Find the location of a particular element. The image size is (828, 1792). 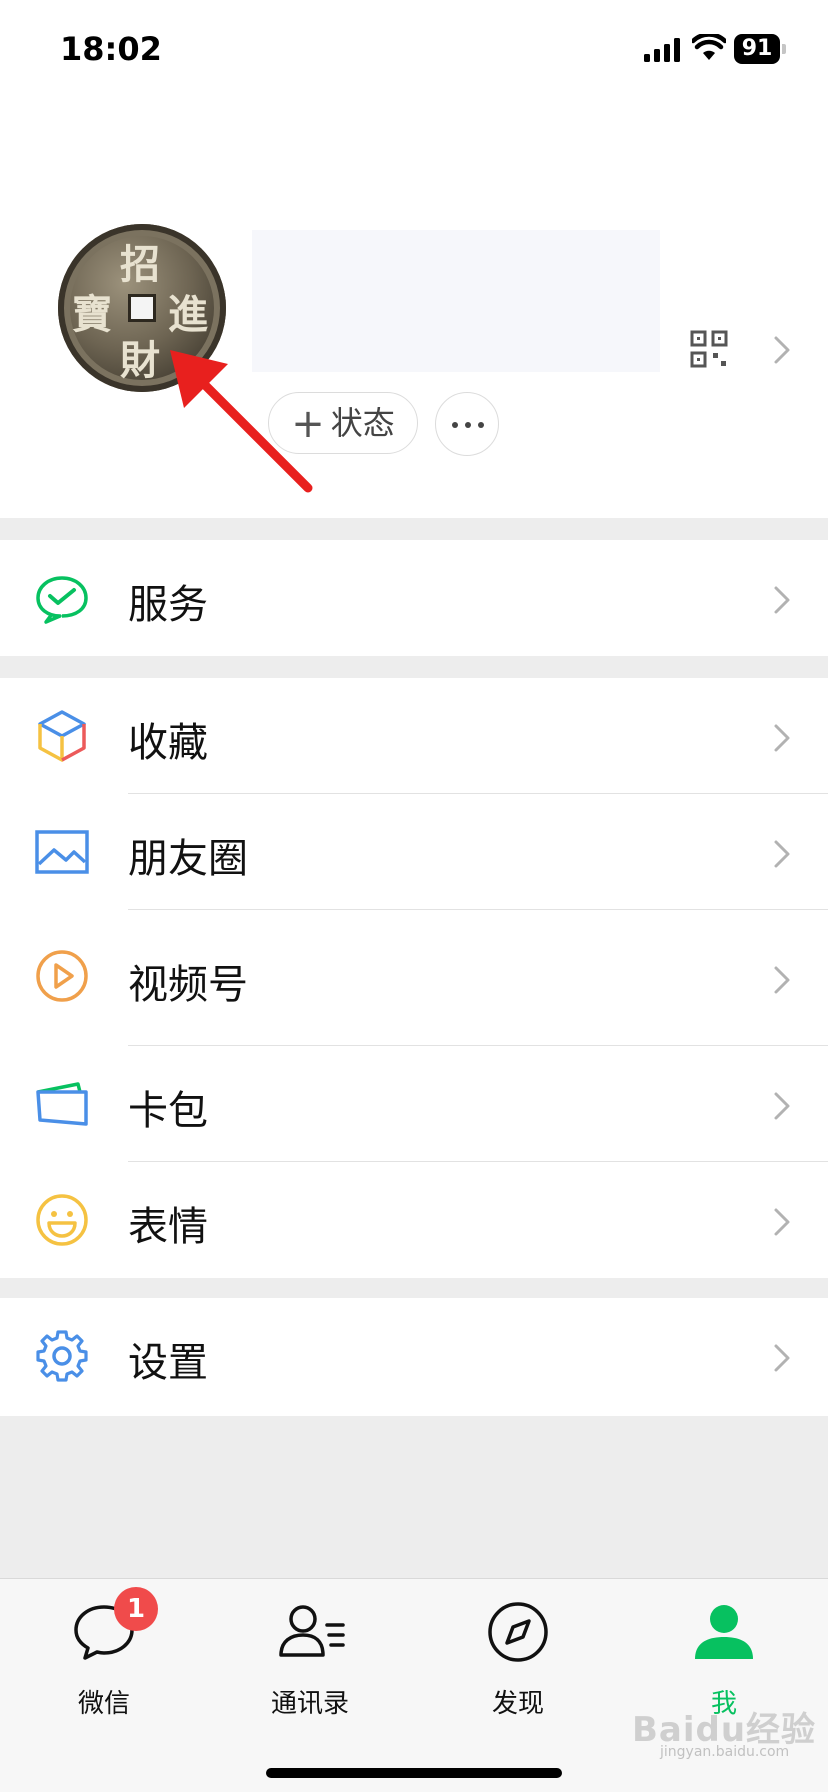

settings-group: 设置 is located at coordinates (414, 1357).